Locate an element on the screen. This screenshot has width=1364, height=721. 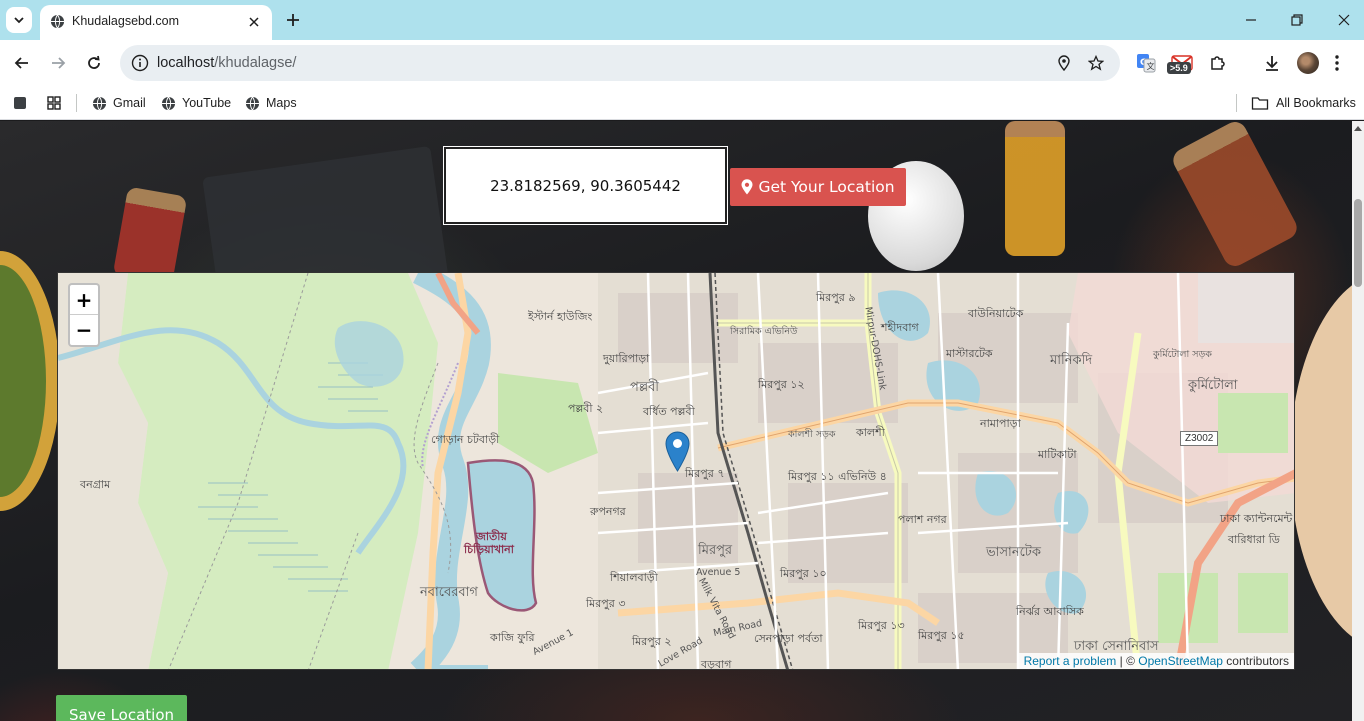
map-label: নির্ঝর আবাসিক is located at coordinates (1050, 611).